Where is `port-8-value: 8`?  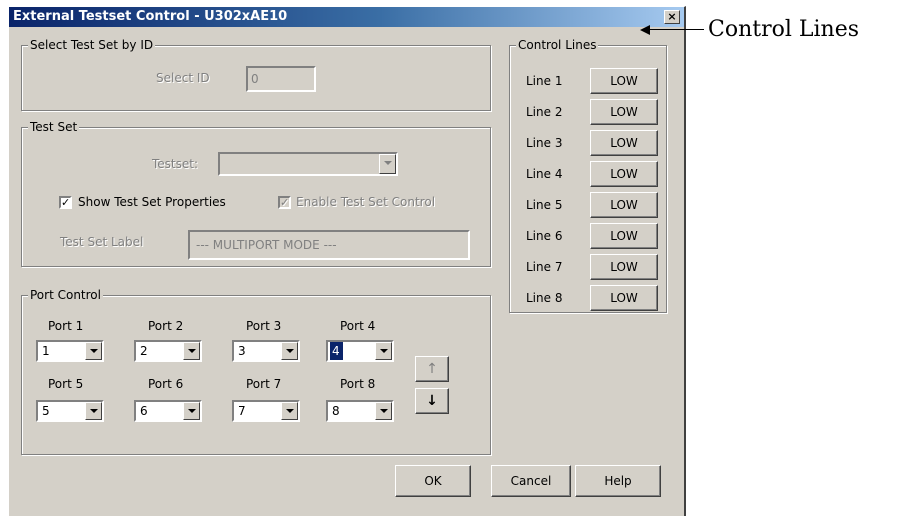
port-8-value: 8 is located at coordinates (336, 411).